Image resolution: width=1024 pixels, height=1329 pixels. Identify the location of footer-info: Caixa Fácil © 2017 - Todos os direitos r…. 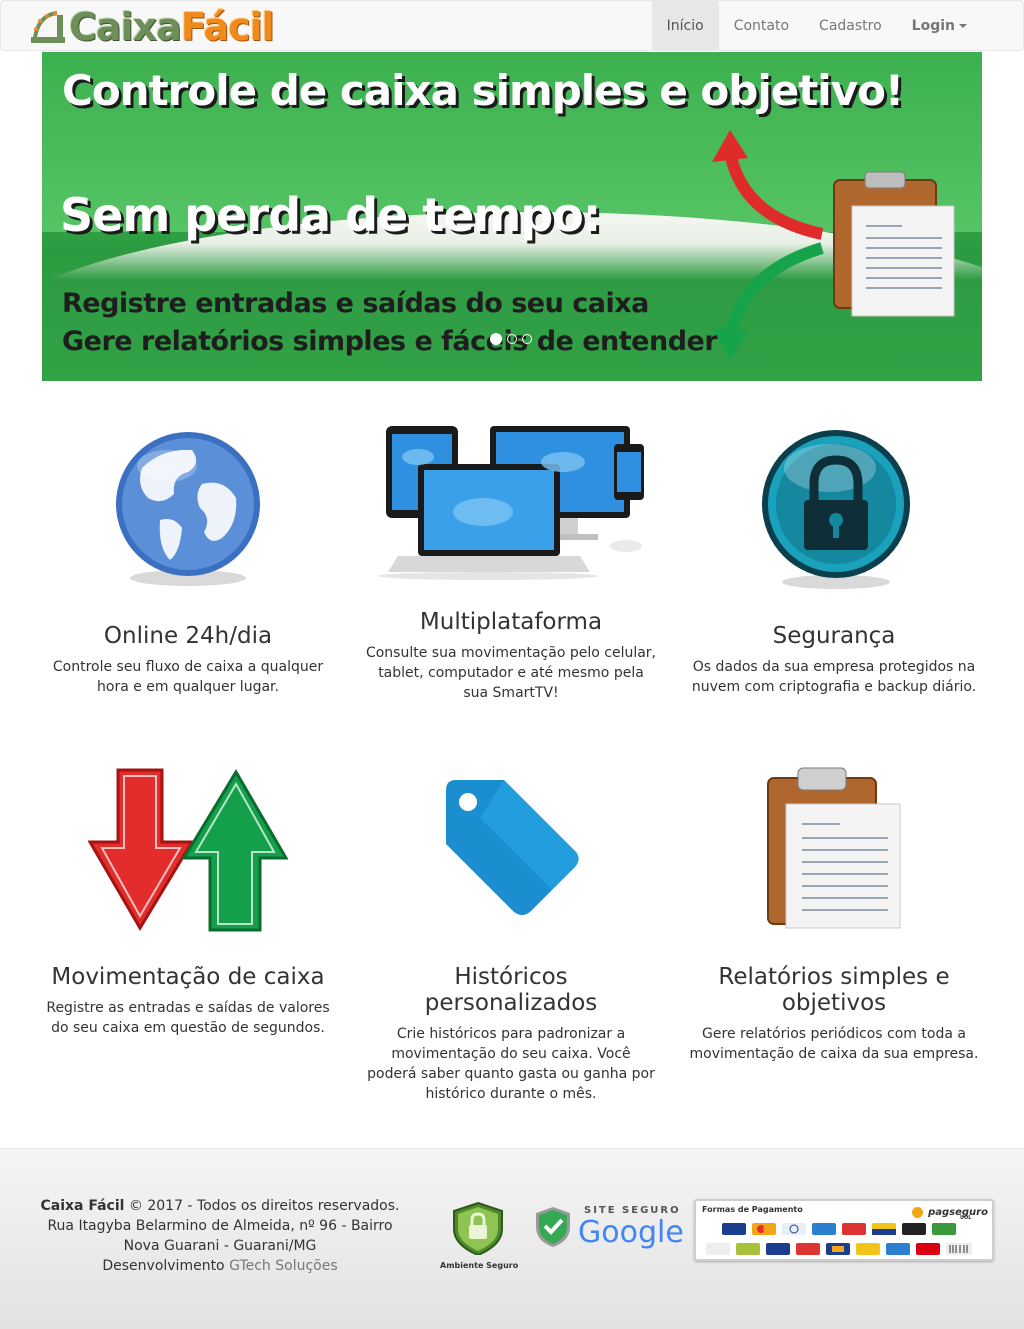
(220, 1236).